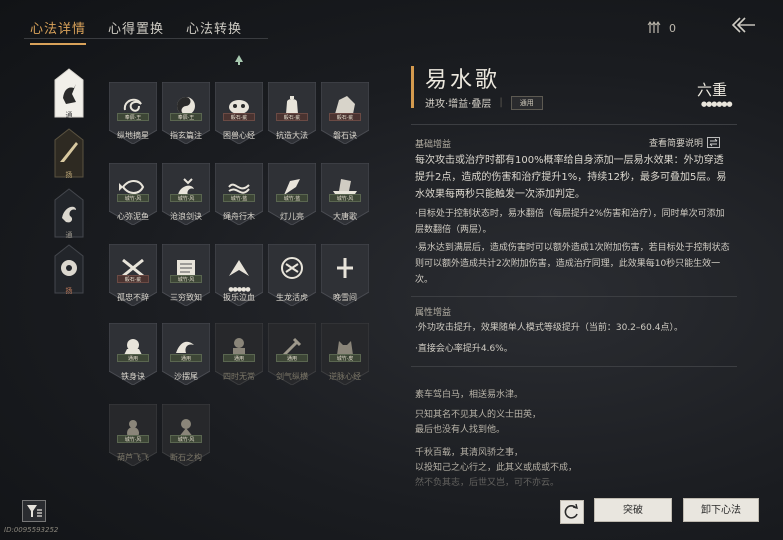 This screenshot has height=540, width=783. Describe the element at coordinates (574, 296) in the screenshot. I see `divider-mid` at that location.